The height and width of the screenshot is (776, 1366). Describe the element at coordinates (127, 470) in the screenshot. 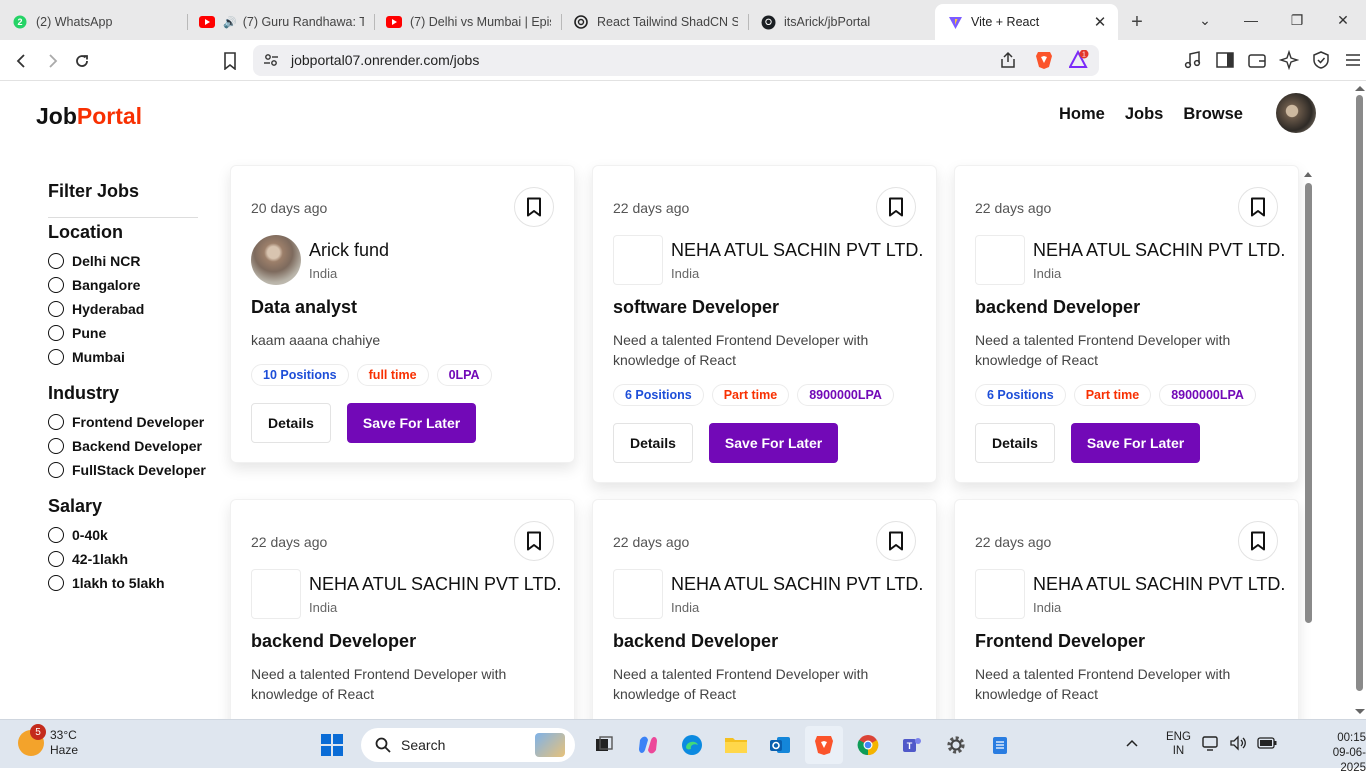

I see `filter-option-fullstack: FullStack Developer` at that location.